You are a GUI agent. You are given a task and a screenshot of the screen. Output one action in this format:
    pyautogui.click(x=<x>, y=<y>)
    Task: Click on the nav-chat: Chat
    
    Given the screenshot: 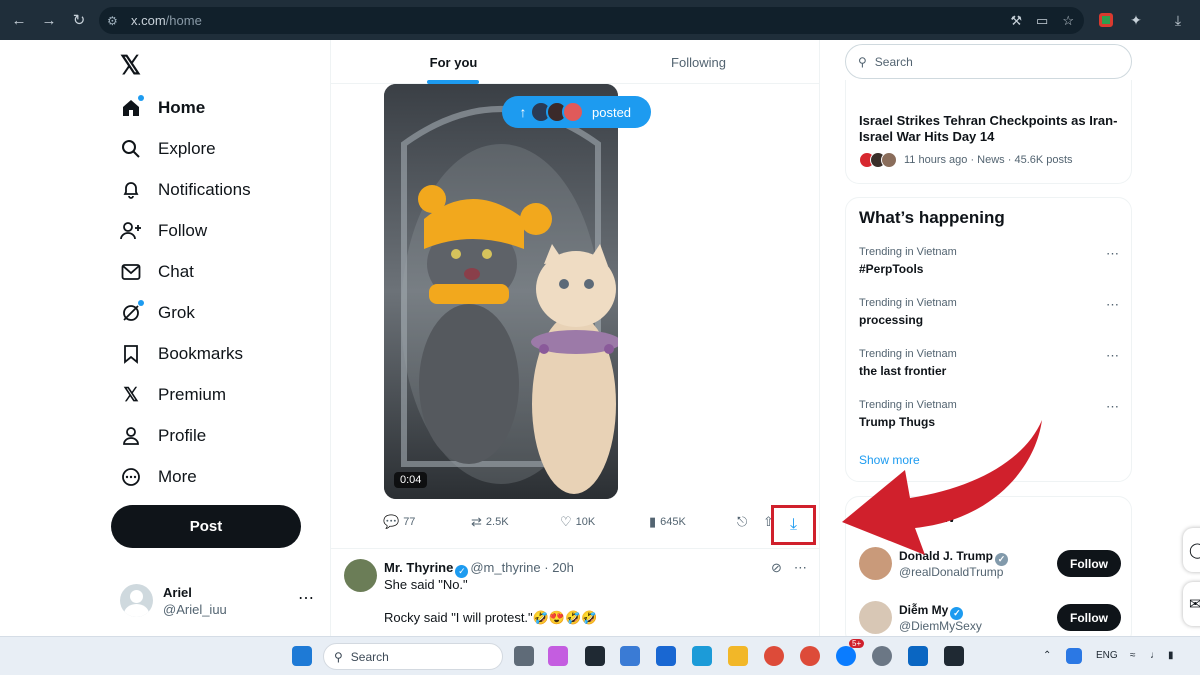 What is the action you would take?
    pyautogui.click(x=157, y=272)
    